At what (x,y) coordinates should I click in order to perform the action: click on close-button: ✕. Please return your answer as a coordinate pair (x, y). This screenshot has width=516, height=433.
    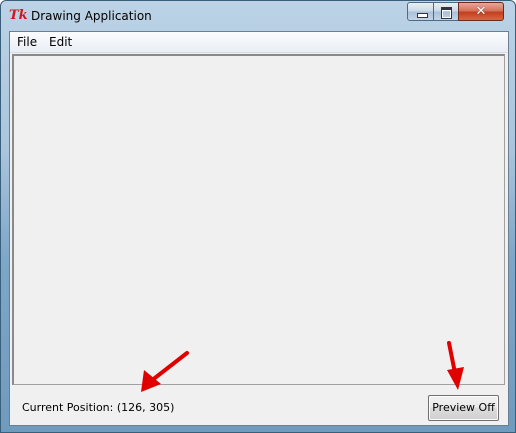
    Looking at the image, I should click on (481, 11).